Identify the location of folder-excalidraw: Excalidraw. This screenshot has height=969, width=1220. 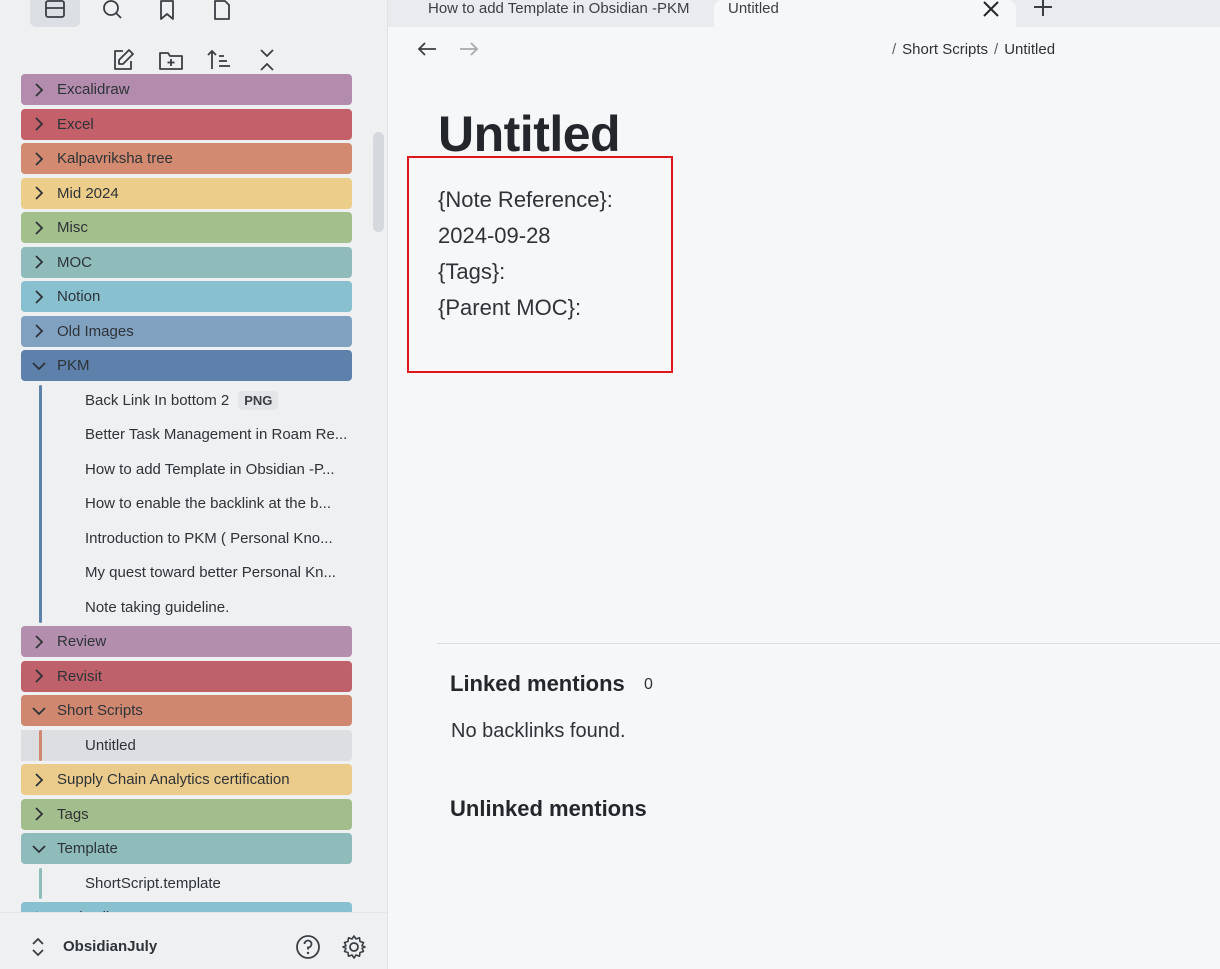
(186, 89).